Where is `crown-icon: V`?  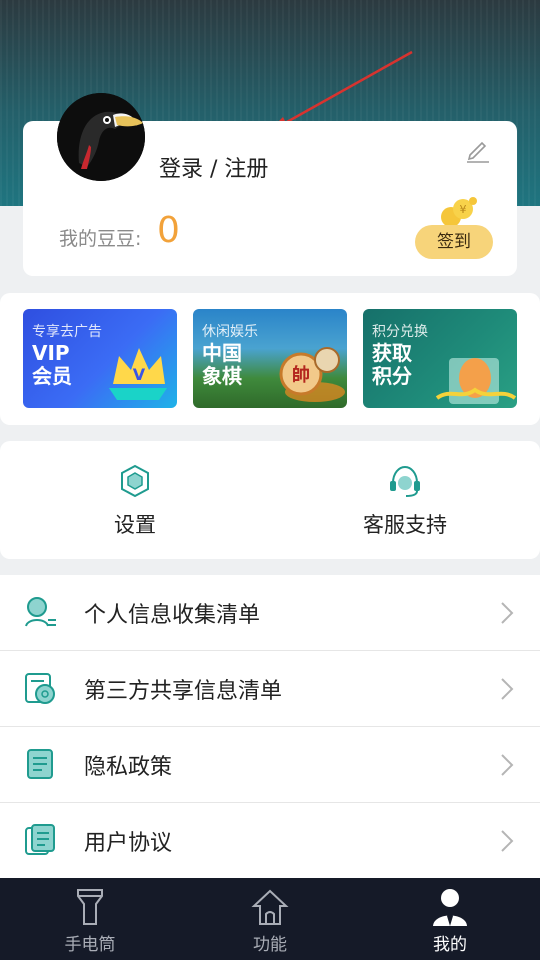 crown-icon: V is located at coordinates (138, 374).